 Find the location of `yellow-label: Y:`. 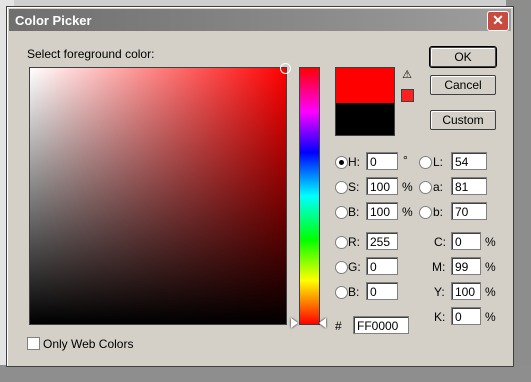

yellow-label: Y: is located at coordinates (439, 292).